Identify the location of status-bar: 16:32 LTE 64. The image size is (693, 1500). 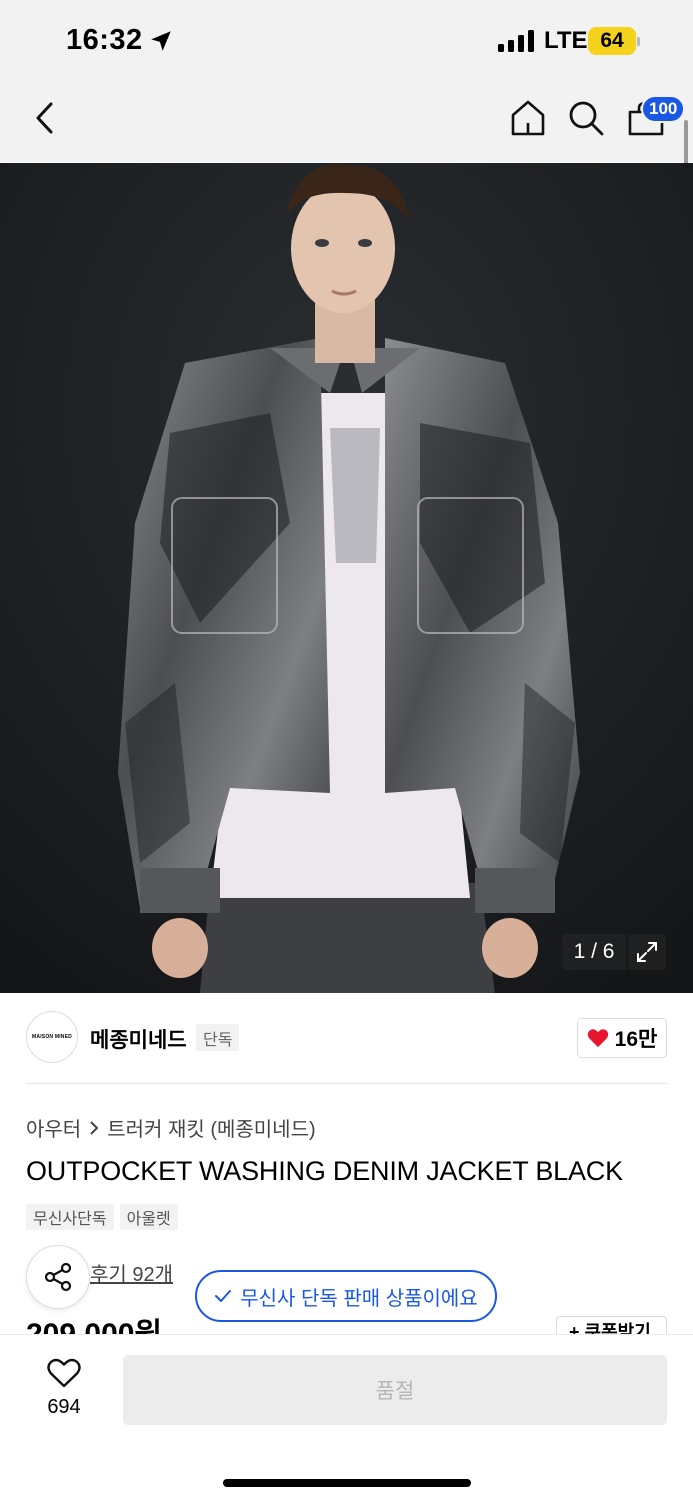
(346, 42).